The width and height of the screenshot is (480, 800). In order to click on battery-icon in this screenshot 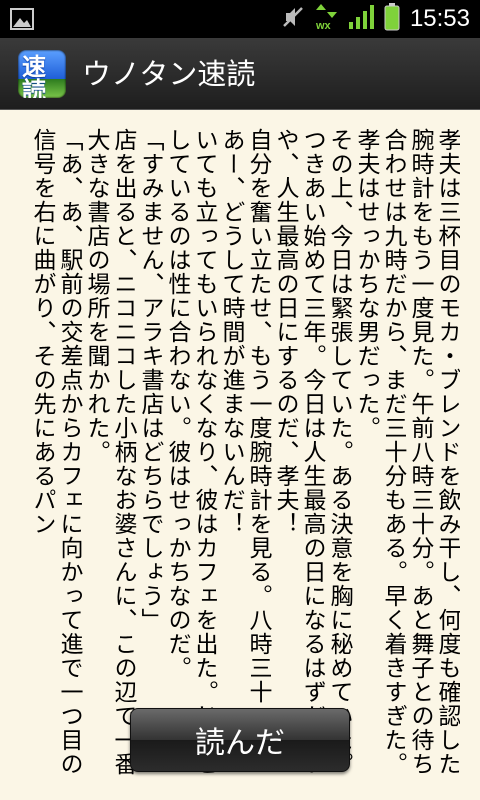, I will do `click(392, 19)`.